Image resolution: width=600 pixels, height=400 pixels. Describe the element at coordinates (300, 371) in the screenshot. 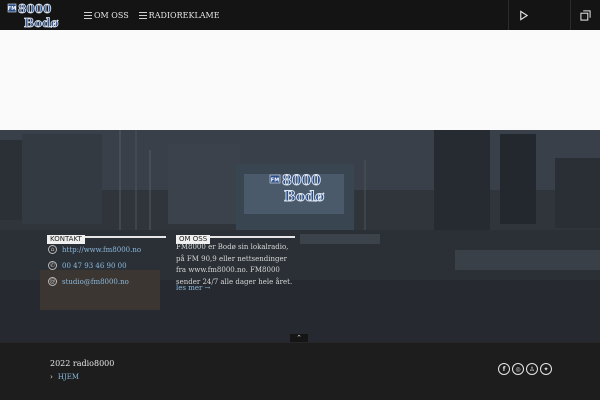

I see `footer: 2022 radio8000 › HJEM f ◎ ♙ ✦` at that location.